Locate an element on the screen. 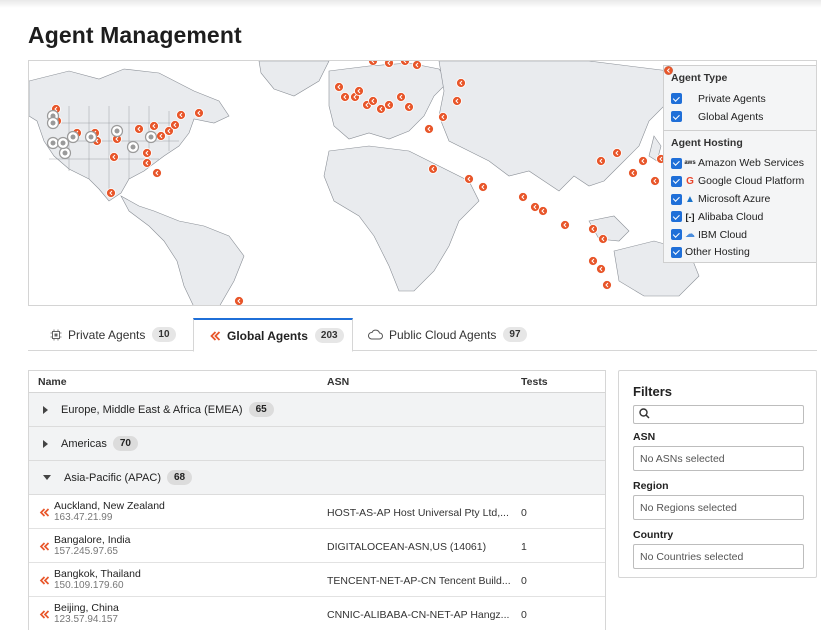 This screenshot has width=821, height=630. legend-label-other-hosting: Other Hosting is located at coordinates (717, 252).